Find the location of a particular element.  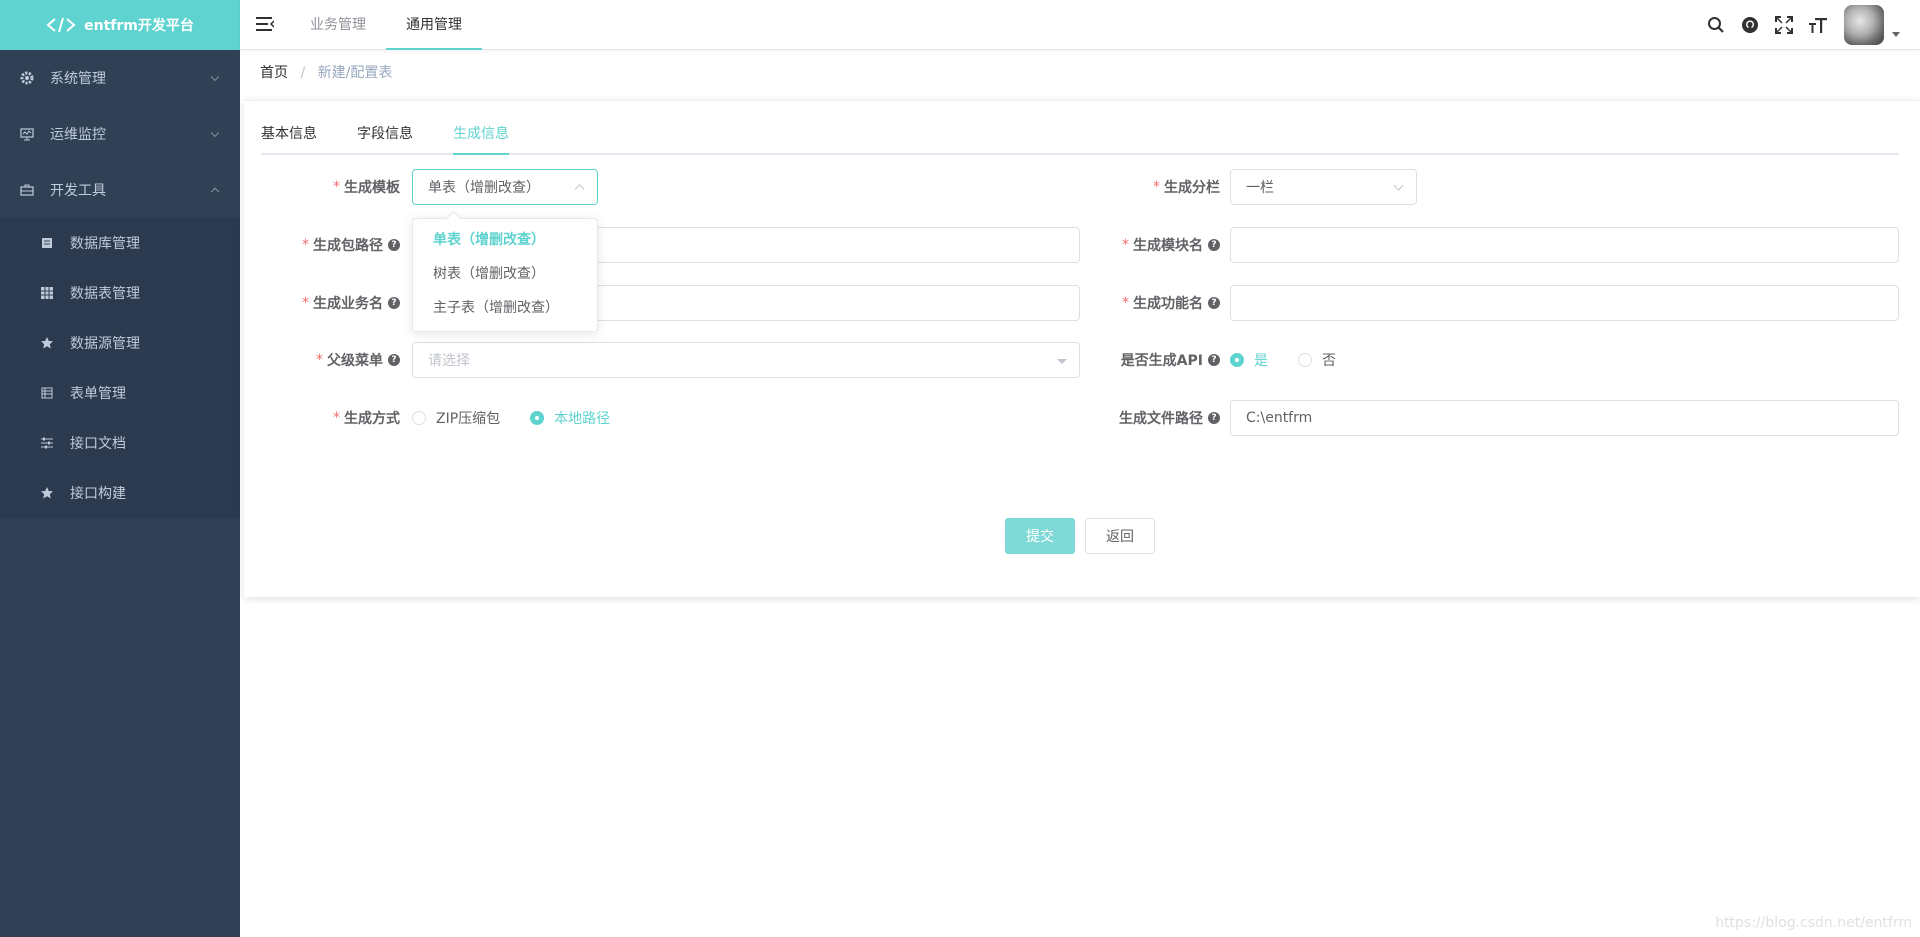

template-dropdown: 单表（增删改查） 树表（增删改查） 主子表（增删改查） is located at coordinates (505, 275).